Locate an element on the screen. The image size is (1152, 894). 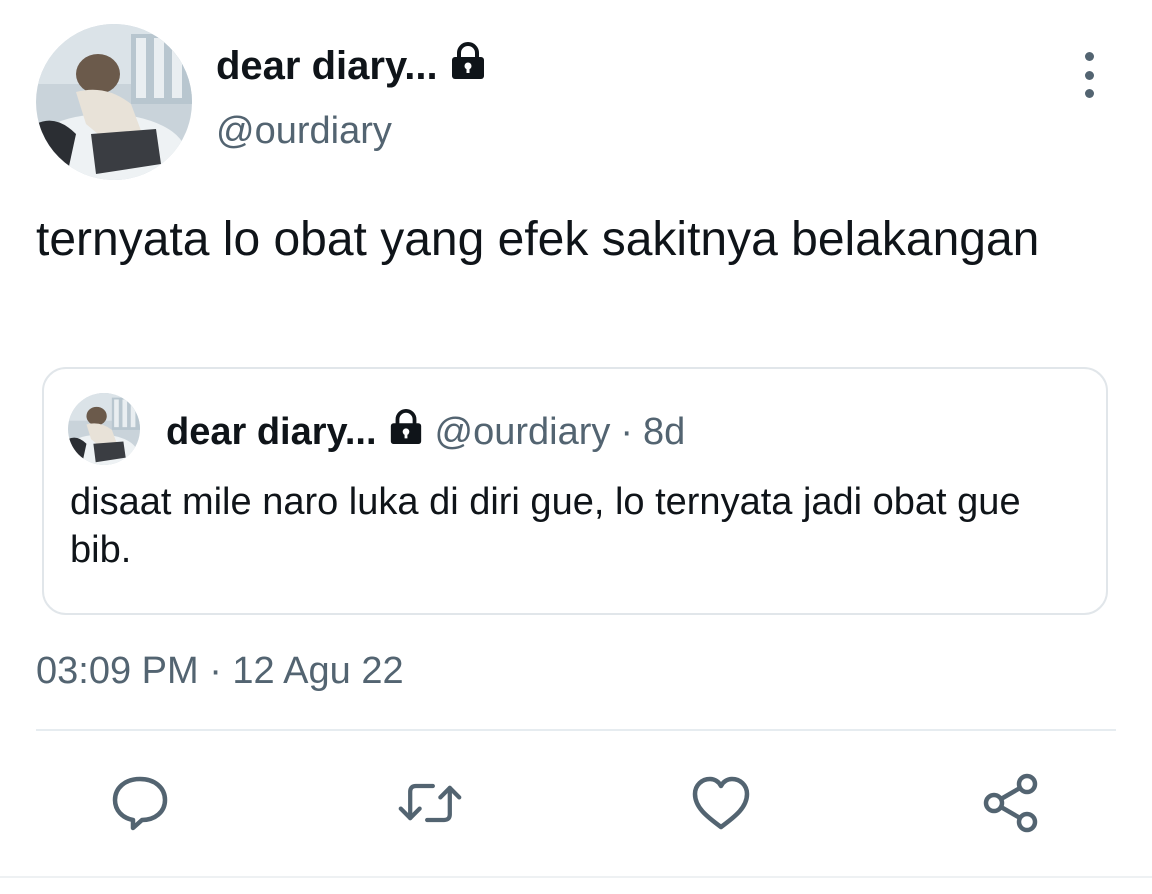
like-button is located at coordinates (721, 803).